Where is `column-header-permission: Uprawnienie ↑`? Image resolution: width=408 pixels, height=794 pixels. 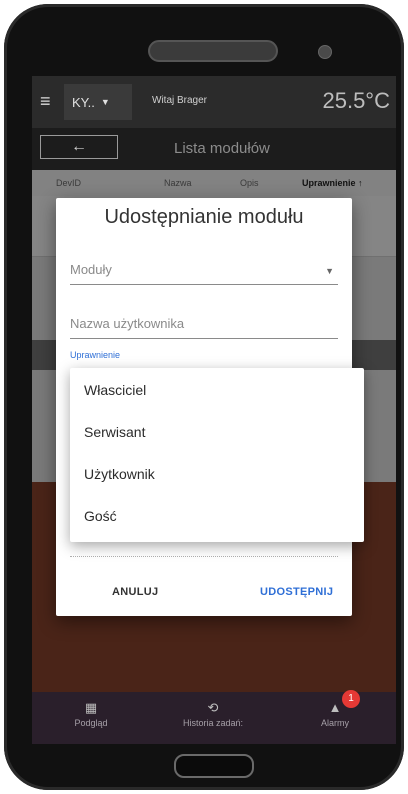 column-header-permission: Uprawnienie ↑ is located at coordinates (332, 183).